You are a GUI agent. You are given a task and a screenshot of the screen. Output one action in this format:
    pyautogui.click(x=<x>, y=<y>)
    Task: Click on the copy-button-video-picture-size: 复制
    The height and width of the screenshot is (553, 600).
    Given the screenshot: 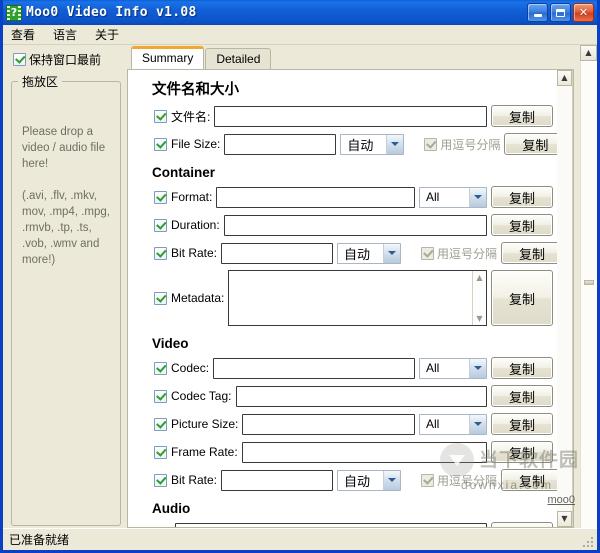 What is the action you would take?
    pyautogui.click(x=522, y=424)
    